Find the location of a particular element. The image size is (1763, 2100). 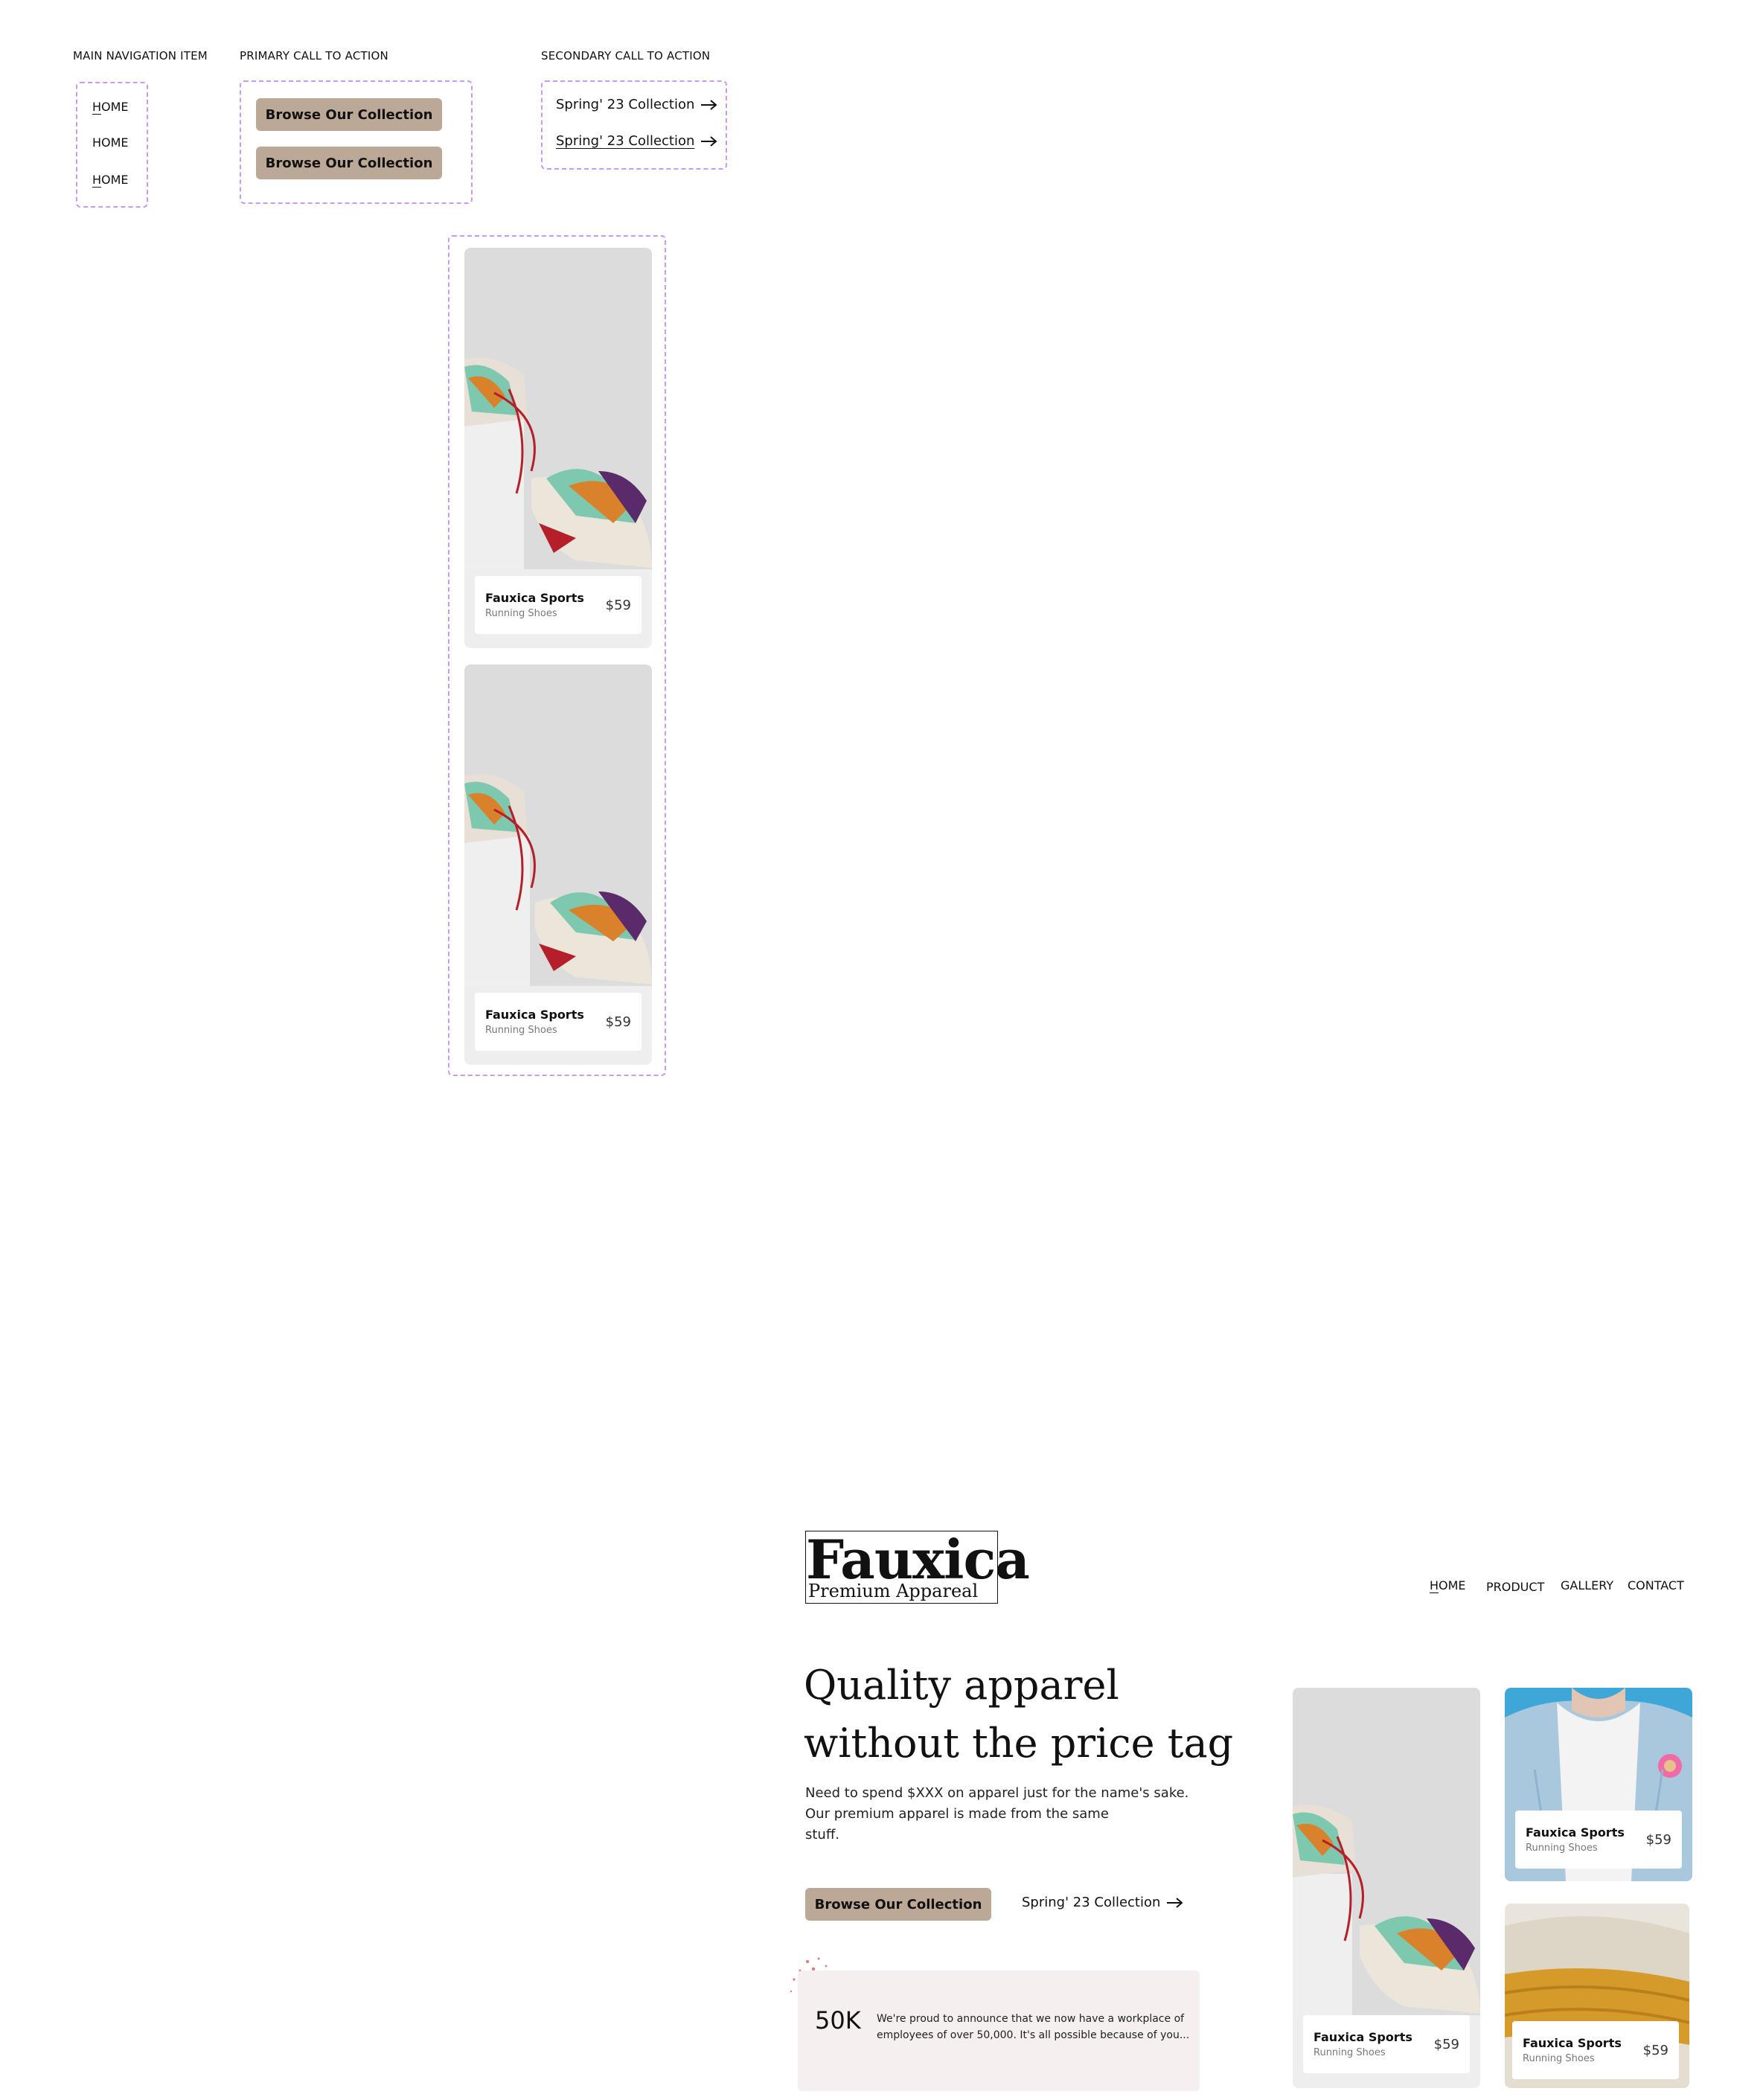

nav-item-home-active: HOME is located at coordinates (110, 180).